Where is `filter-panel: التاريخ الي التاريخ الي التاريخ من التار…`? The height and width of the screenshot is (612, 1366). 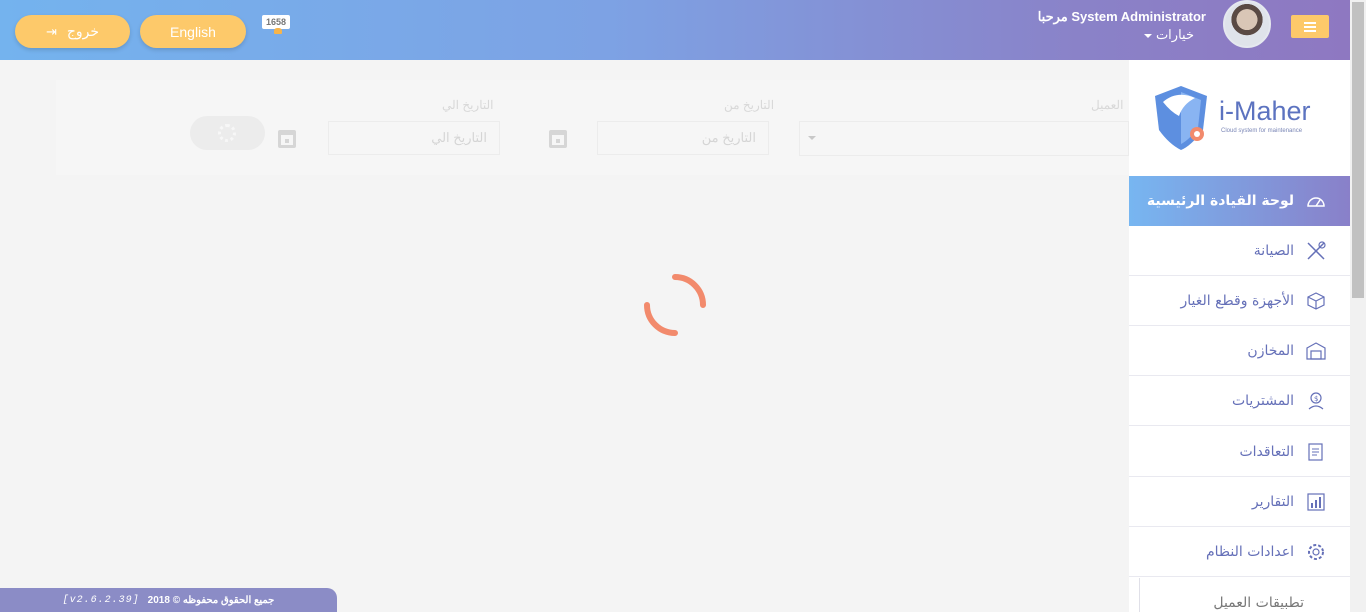 filter-panel: التاريخ الي التاريخ الي التاريخ من التار… is located at coordinates (592, 127).